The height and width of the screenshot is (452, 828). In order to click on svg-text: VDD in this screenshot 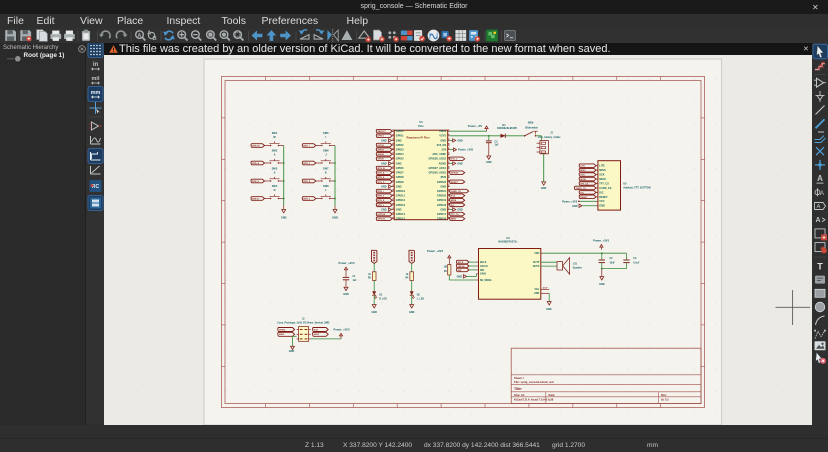, I will do `click(536, 254)`.